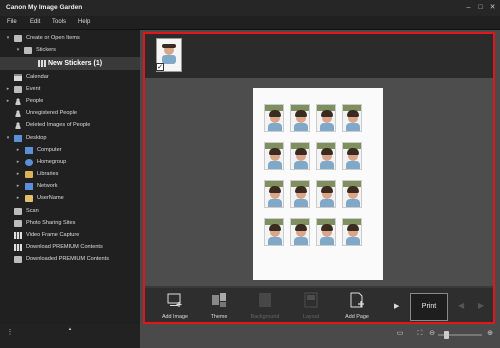 This screenshot has width=500, height=348. I want to click on sidebar-item-new-stickers: New Stickers (1), so click(70, 63).